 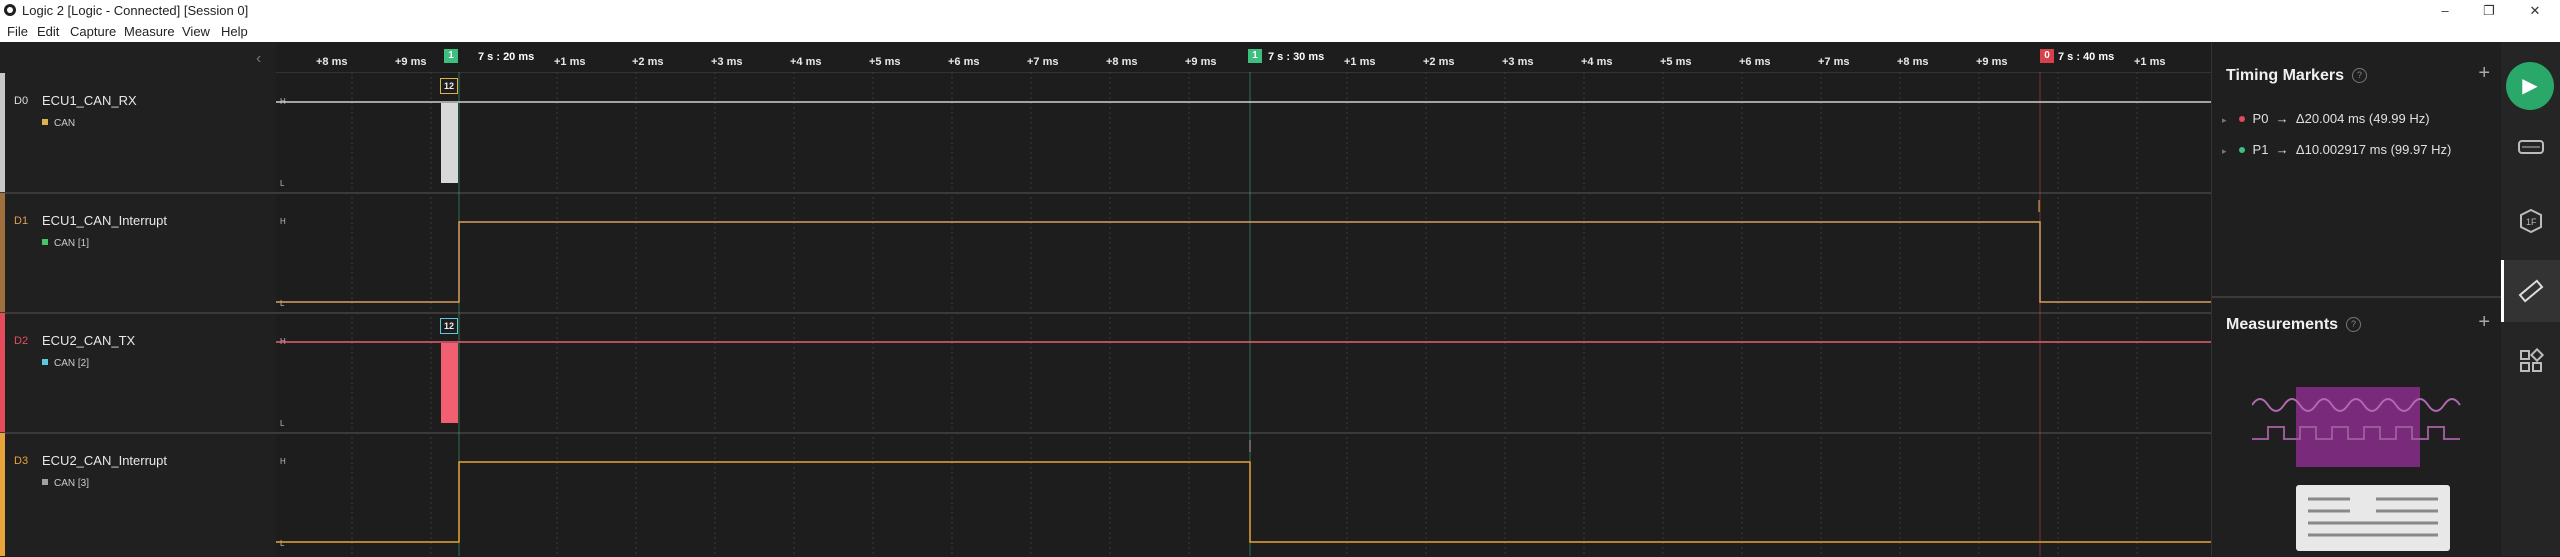 I want to click on marker-value: Δ20.004 ms (49.99 Hz), so click(x=2362, y=118).